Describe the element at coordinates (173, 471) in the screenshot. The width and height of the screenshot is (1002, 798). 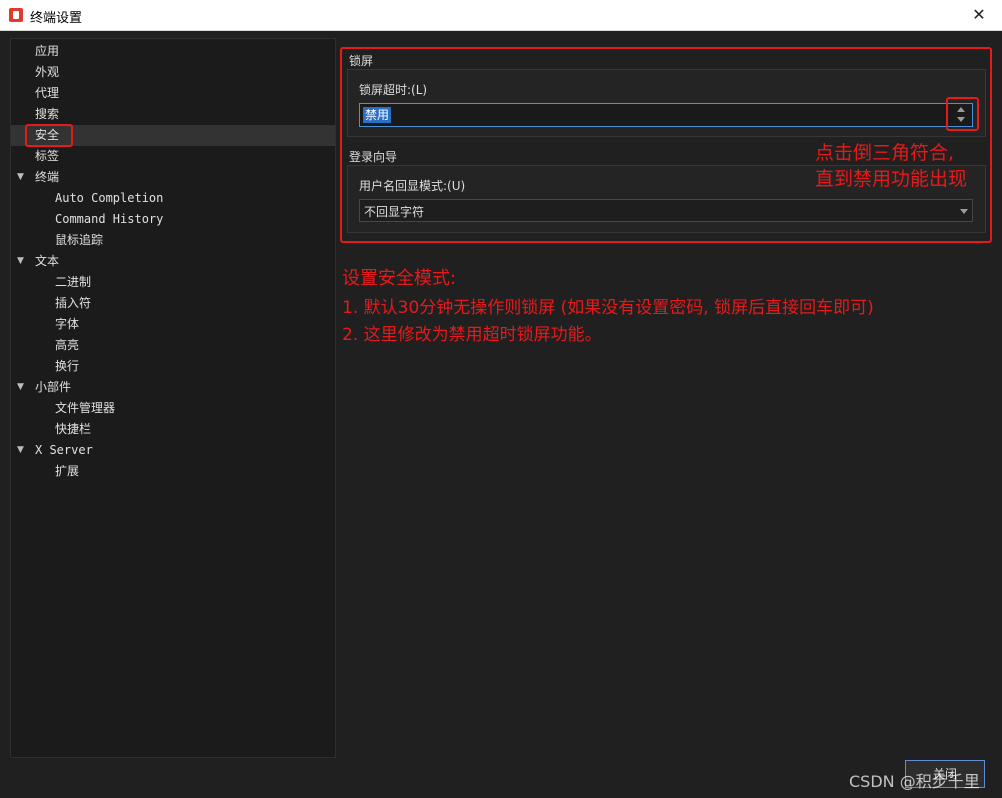
I see `tree-item-extensions: 扩展` at that location.